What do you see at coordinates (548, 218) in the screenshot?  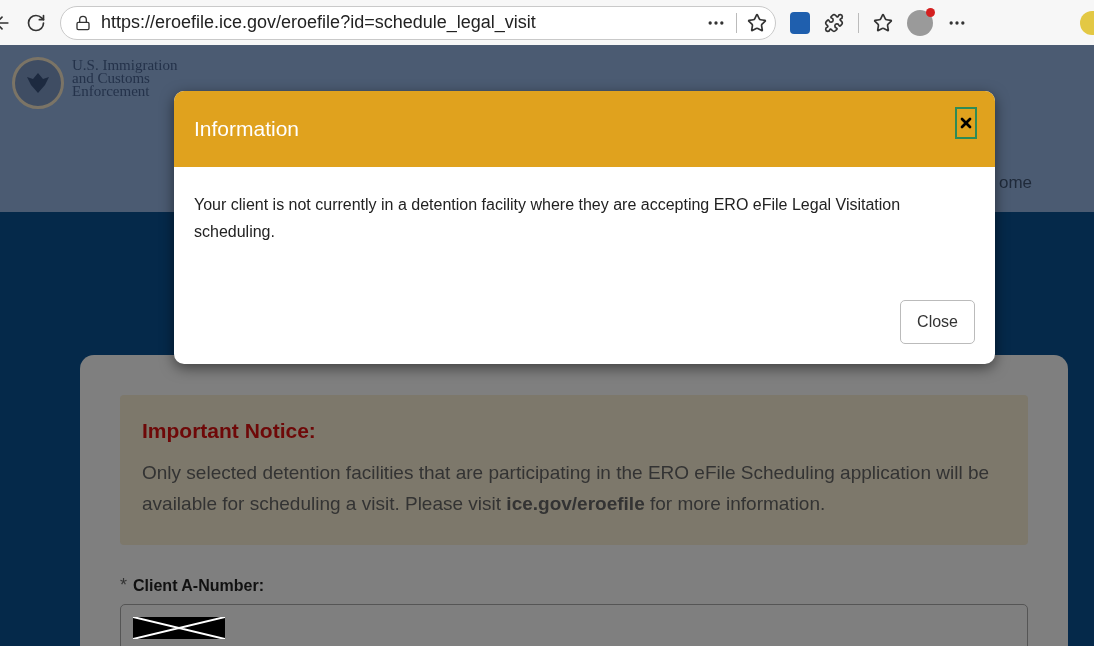 I see `dialog-message: Your client is not currently in a detention facility where they are accepting ERO eFile Legal Visitation scheduling.` at bounding box center [548, 218].